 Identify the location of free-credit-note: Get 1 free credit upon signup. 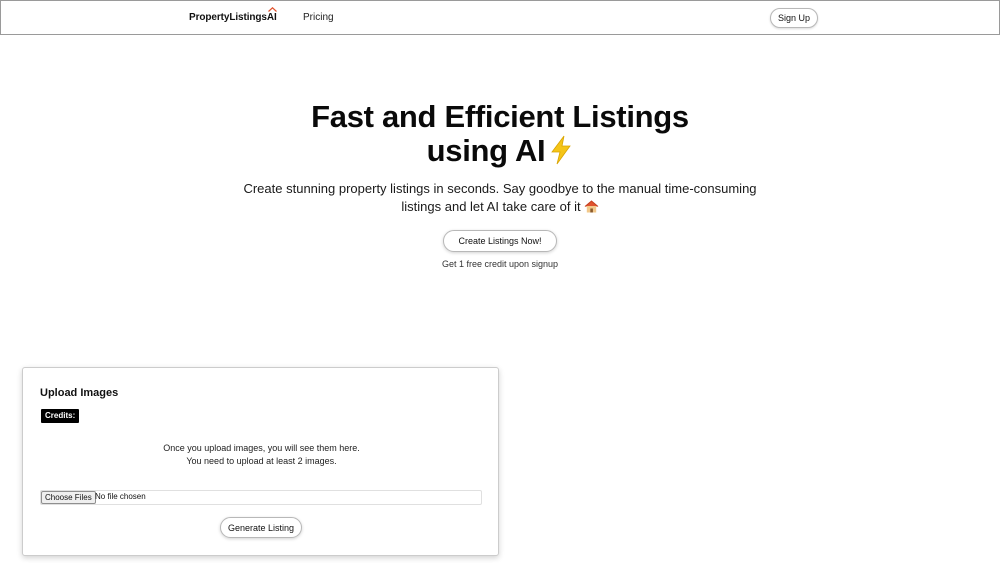
(500, 264).